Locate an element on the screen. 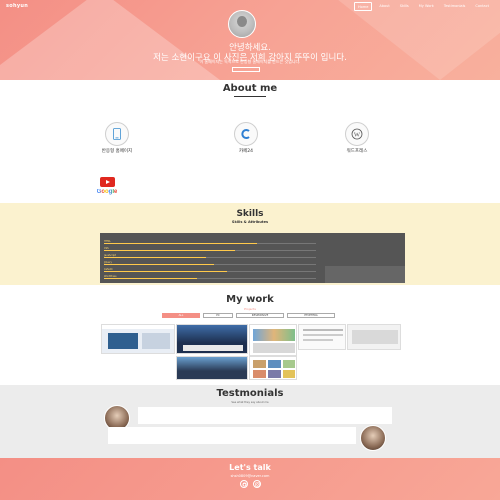 The height and width of the screenshot is (500, 500). skills-title: Skills is located at coordinates (250, 214).